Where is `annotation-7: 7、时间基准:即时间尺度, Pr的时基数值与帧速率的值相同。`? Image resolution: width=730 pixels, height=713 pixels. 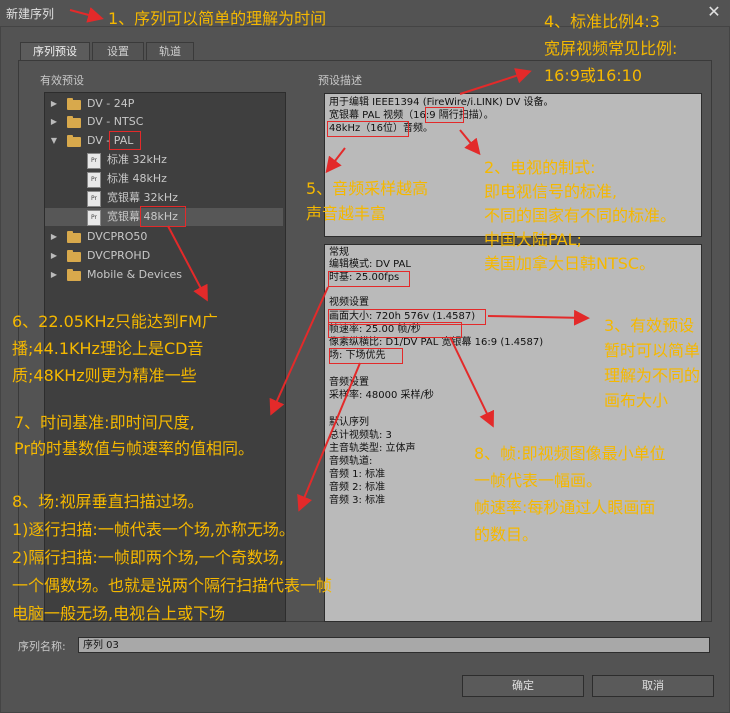
annotation-7: 7、时间基准:即时间尺度, Pr的时基数值与帧速率的值相同。 is located at coordinates (134, 435).